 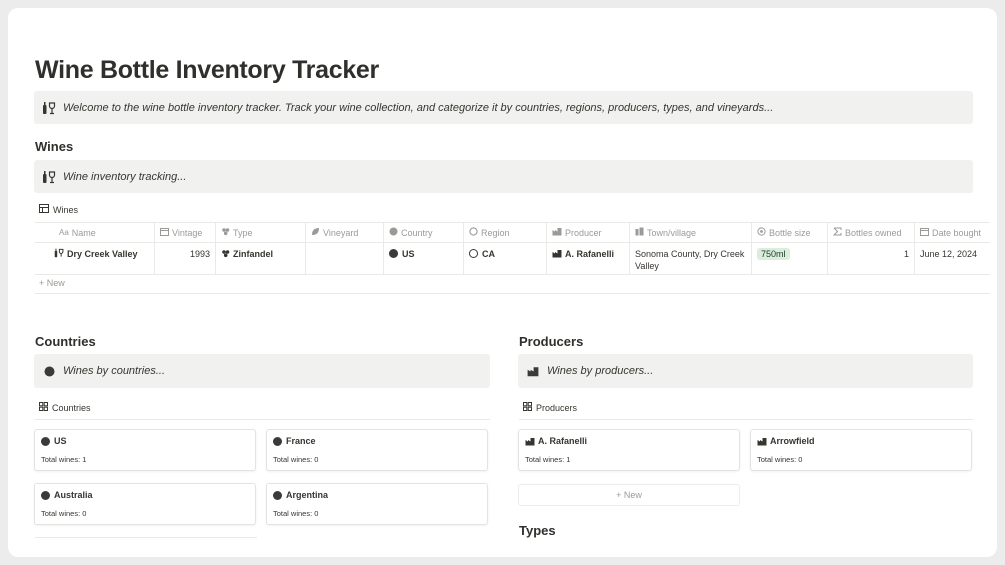 What do you see at coordinates (185, 232) in the screenshot?
I see `column-header-vintage: Vintage` at bounding box center [185, 232].